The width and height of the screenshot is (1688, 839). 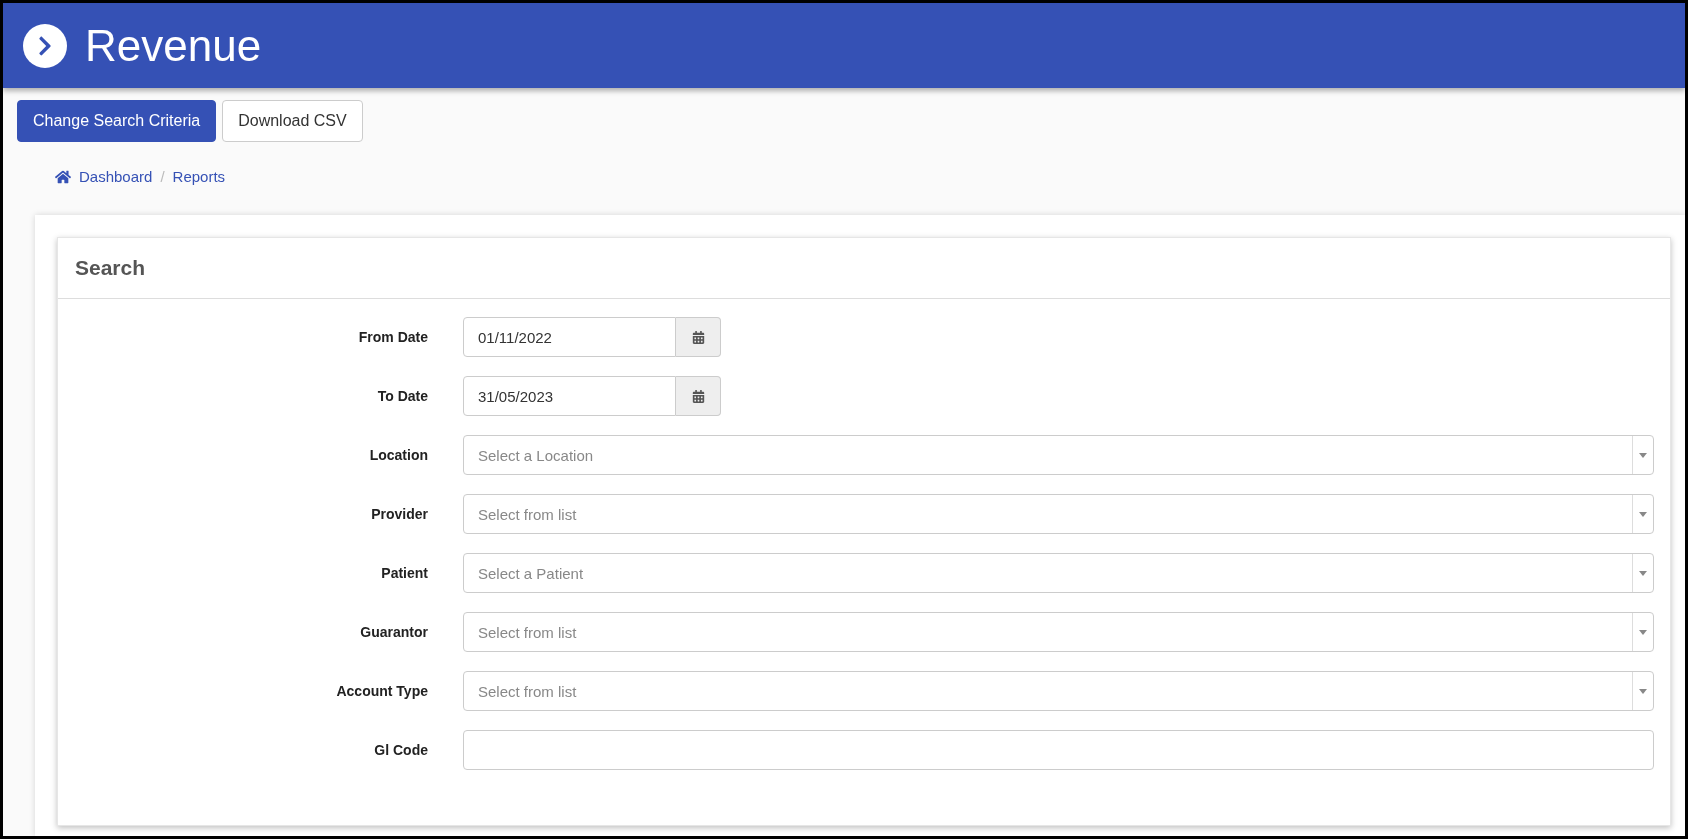 I want to click on chevron-circle-icon, so click(x=45, y=45).